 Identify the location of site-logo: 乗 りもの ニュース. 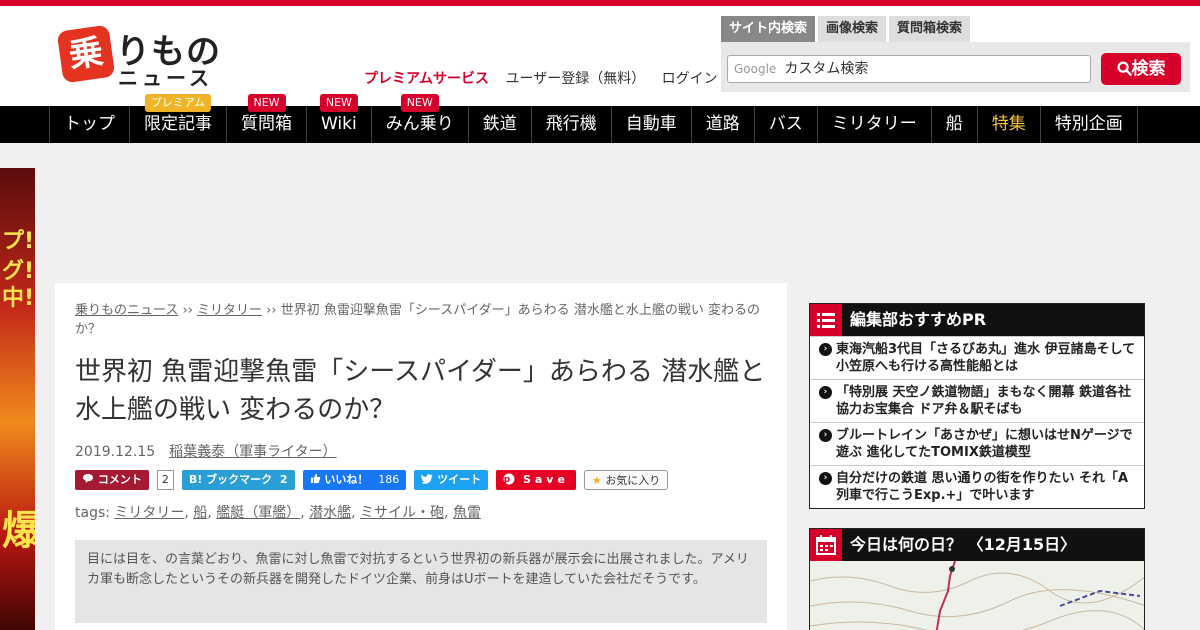
(142, 57).